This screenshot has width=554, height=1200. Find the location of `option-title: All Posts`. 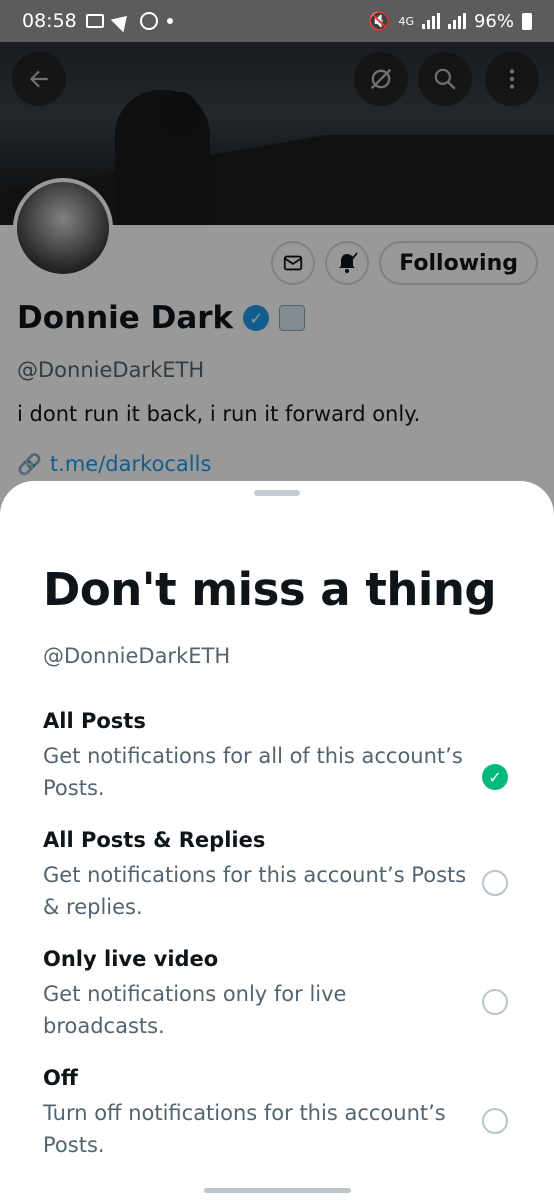

option-title: All Posts is located at coordinates (94, 721).